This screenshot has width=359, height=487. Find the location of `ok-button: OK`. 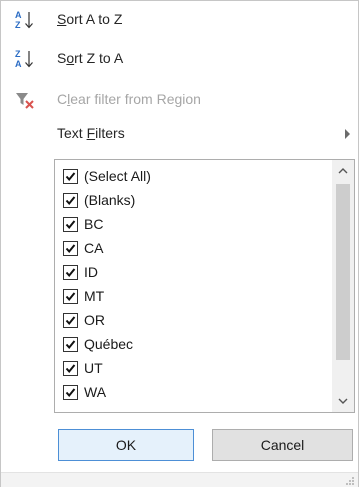

ok-button: OK is located at coordinates (126, 445).